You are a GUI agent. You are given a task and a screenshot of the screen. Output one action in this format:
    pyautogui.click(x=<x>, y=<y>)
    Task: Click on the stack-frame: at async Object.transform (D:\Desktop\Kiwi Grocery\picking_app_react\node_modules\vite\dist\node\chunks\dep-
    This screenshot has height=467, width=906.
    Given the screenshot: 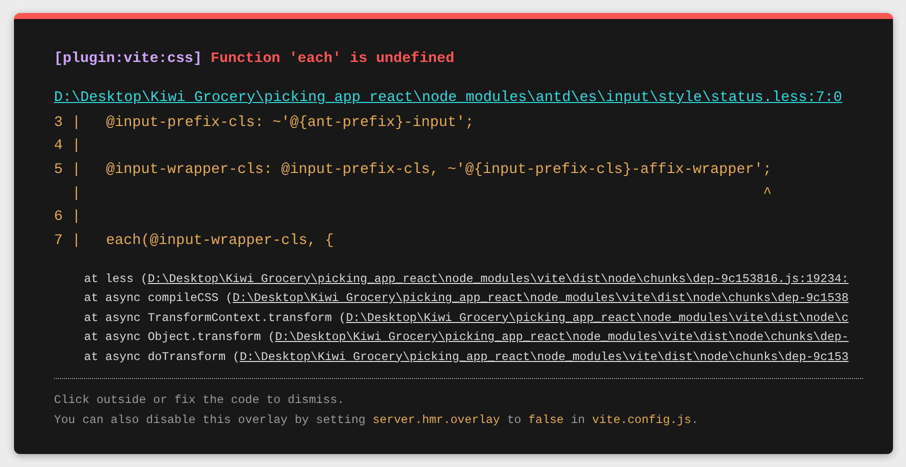 What is the action you would take?
    pyautogui.click(x=473, y=338)
    